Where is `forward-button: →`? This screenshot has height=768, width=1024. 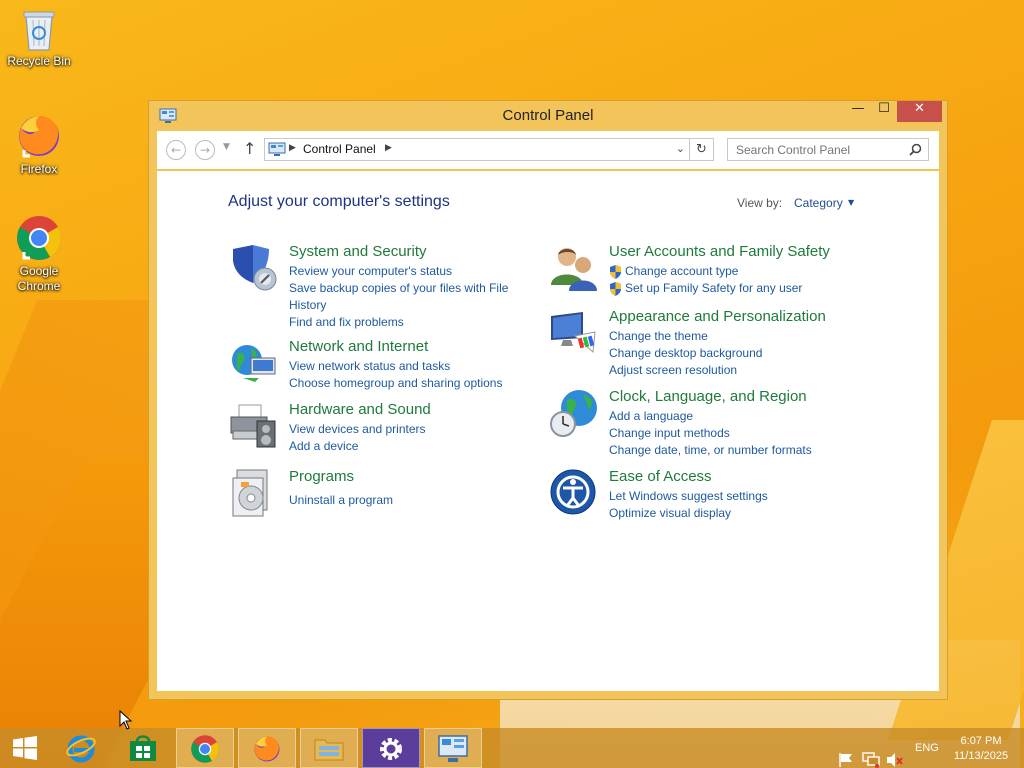 forward-button: → is located at coordinates (205, 150).